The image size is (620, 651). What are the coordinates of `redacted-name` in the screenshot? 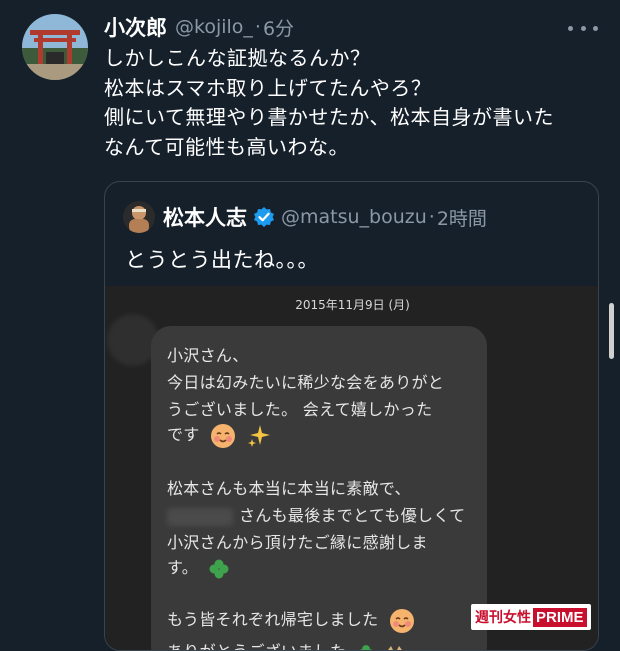 It's located at (200, 517).